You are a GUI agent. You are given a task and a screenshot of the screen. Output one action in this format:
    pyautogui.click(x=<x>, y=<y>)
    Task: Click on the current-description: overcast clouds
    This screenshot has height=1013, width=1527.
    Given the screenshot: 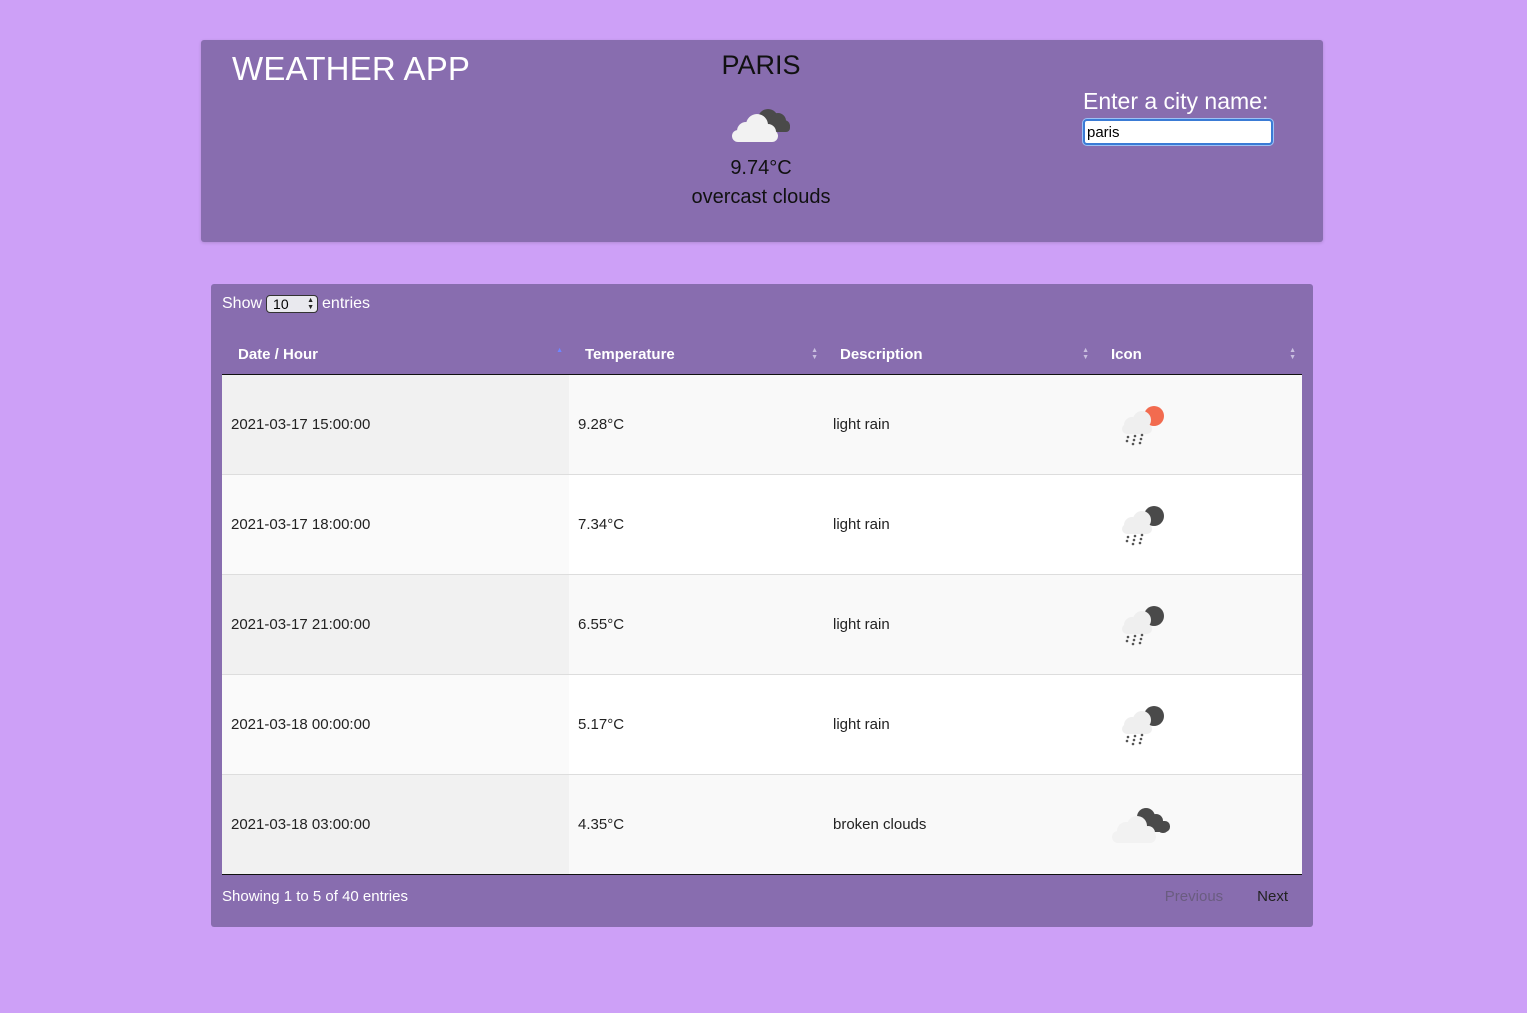 What is the action you would take?
    pyautogui.click(x=761, y=197)
    